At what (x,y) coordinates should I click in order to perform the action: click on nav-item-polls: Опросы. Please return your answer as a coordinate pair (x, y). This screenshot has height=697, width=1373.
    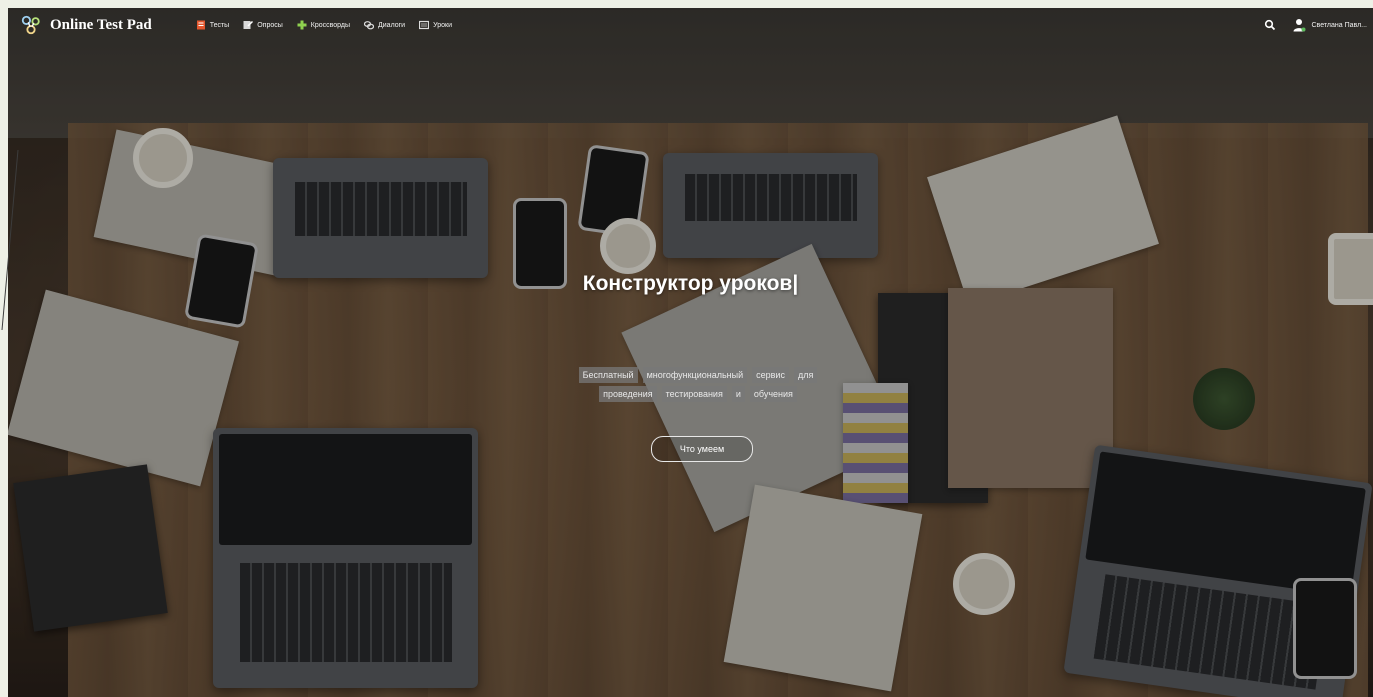
    Looking at the image, I should click on (263, 25).